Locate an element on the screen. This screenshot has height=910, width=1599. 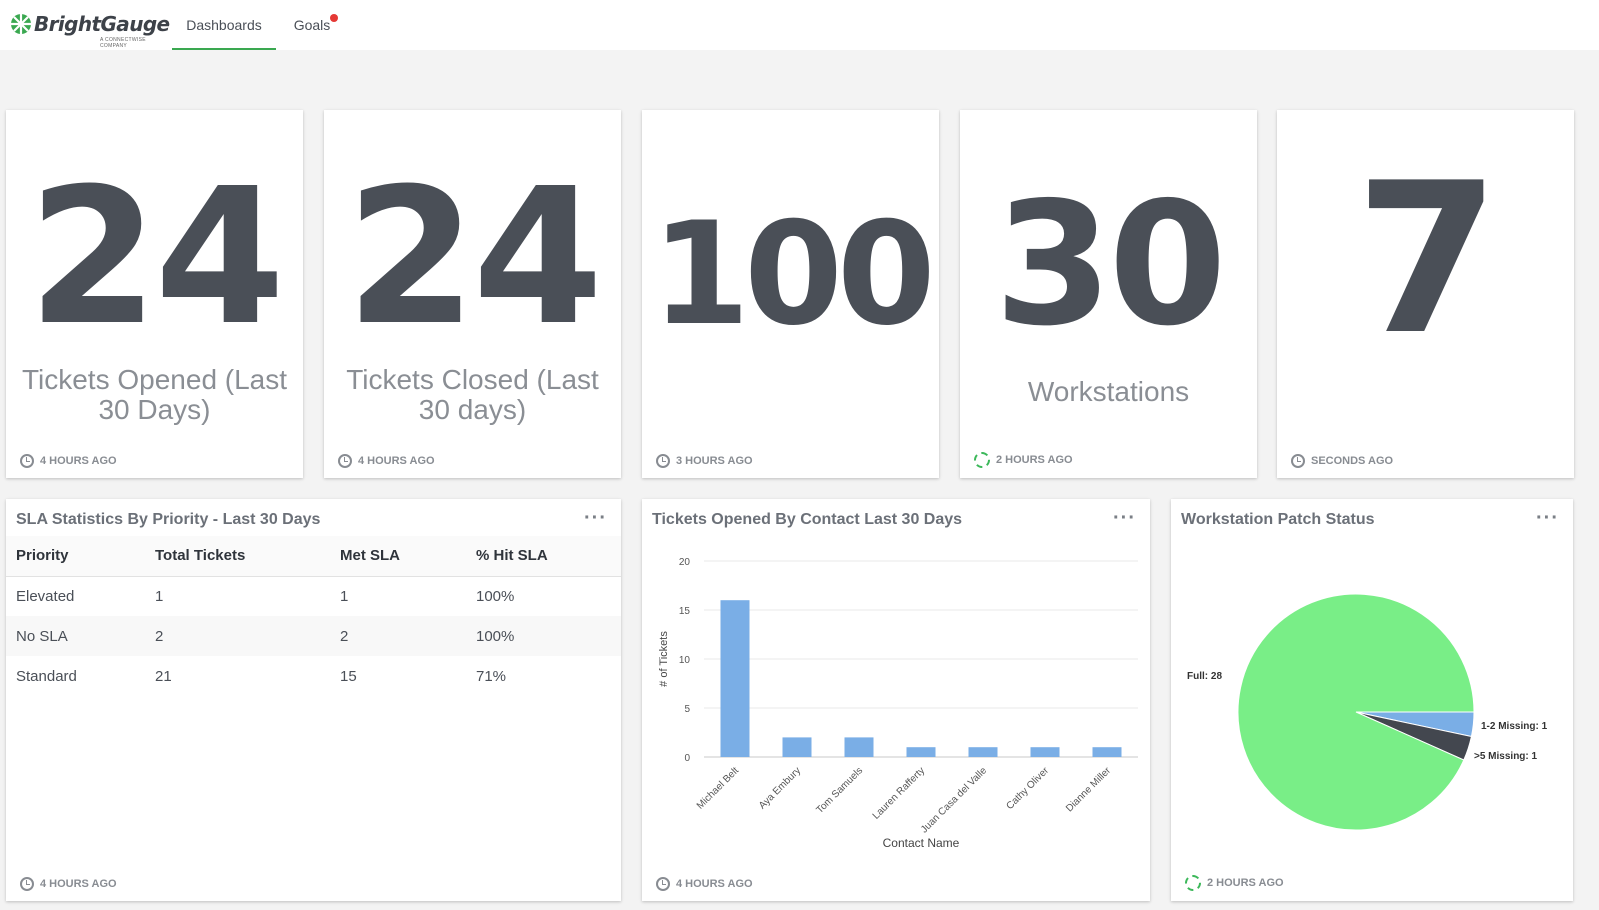
gauge-label: Tickets Closed (Last 30 days) is located at coordinates (472, 394).